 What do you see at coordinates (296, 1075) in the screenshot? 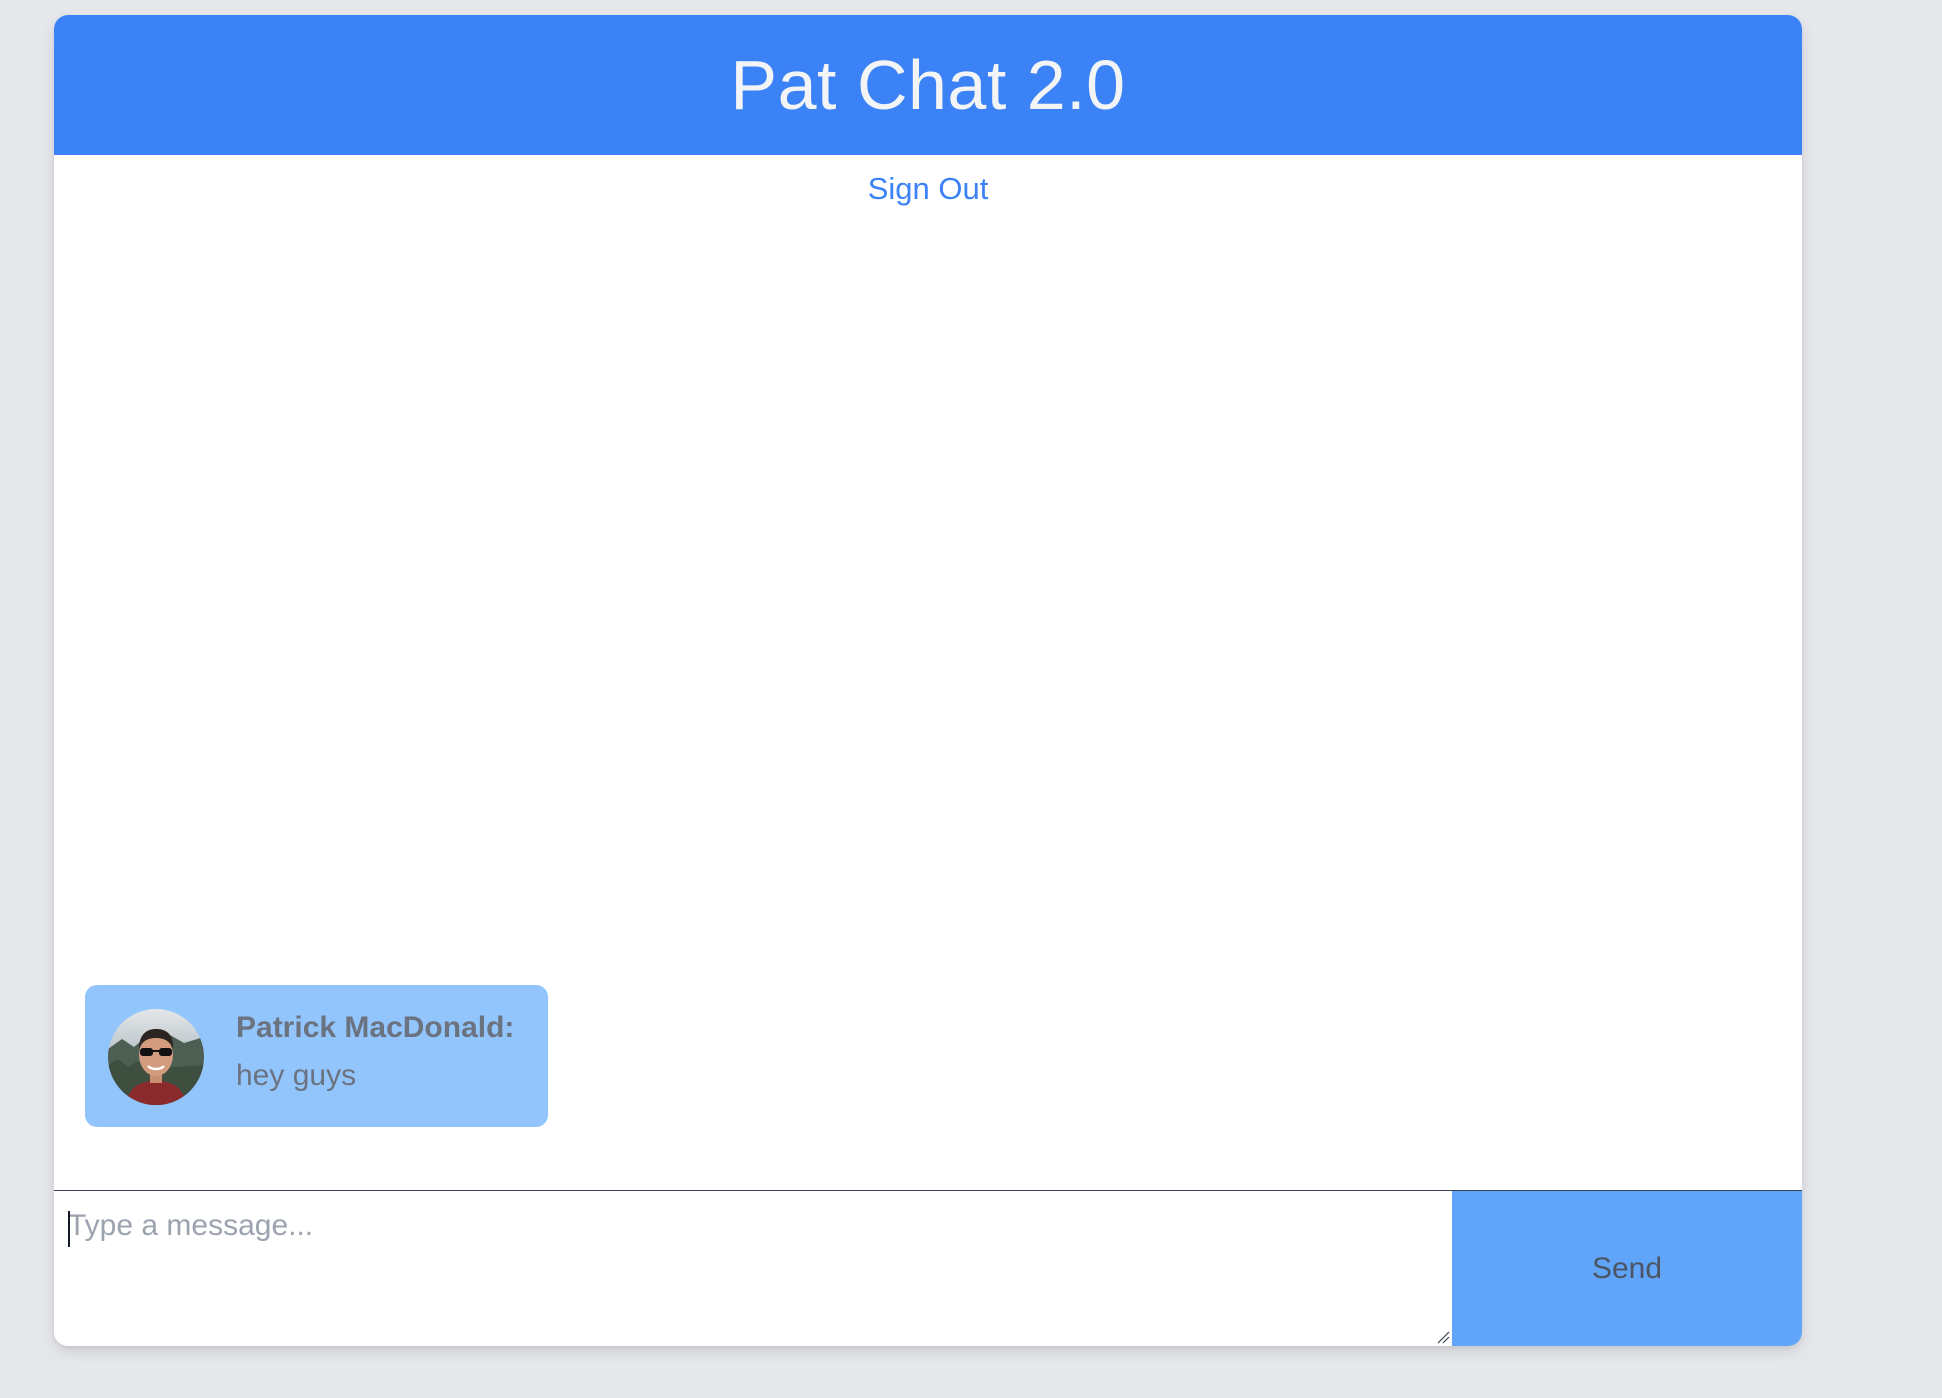
I see `message-text: hey guys` at bounding box center [296, 1075].